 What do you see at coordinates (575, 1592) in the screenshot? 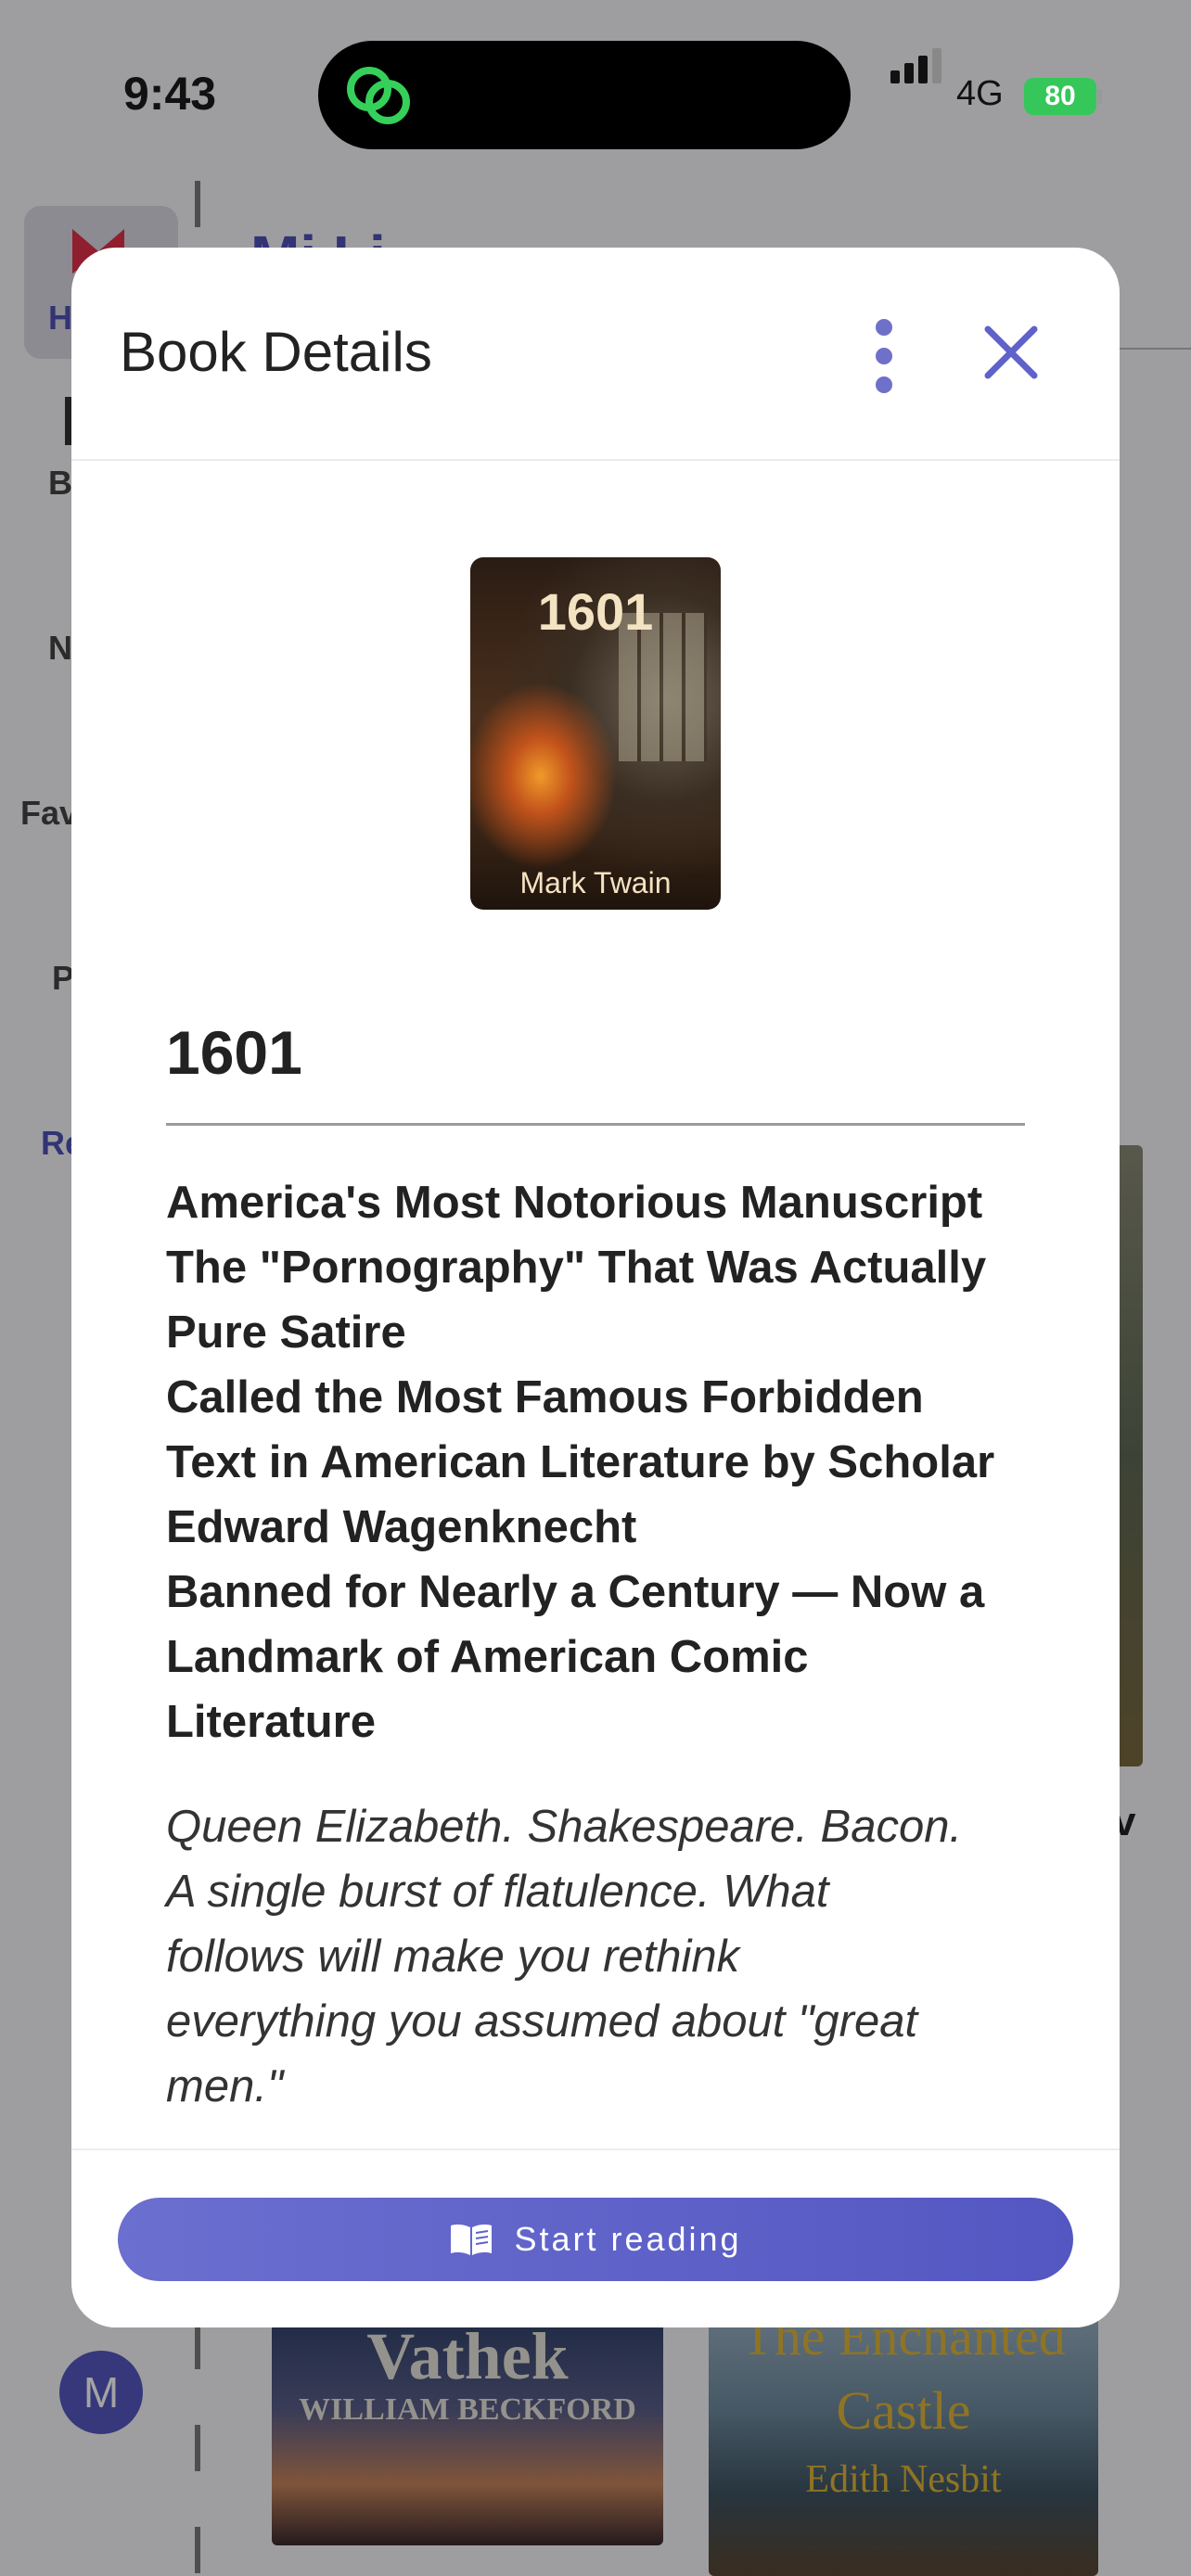
I see `headline-line: Banned for Nearly a Century — Now a` at bounding box center [575, 1592].